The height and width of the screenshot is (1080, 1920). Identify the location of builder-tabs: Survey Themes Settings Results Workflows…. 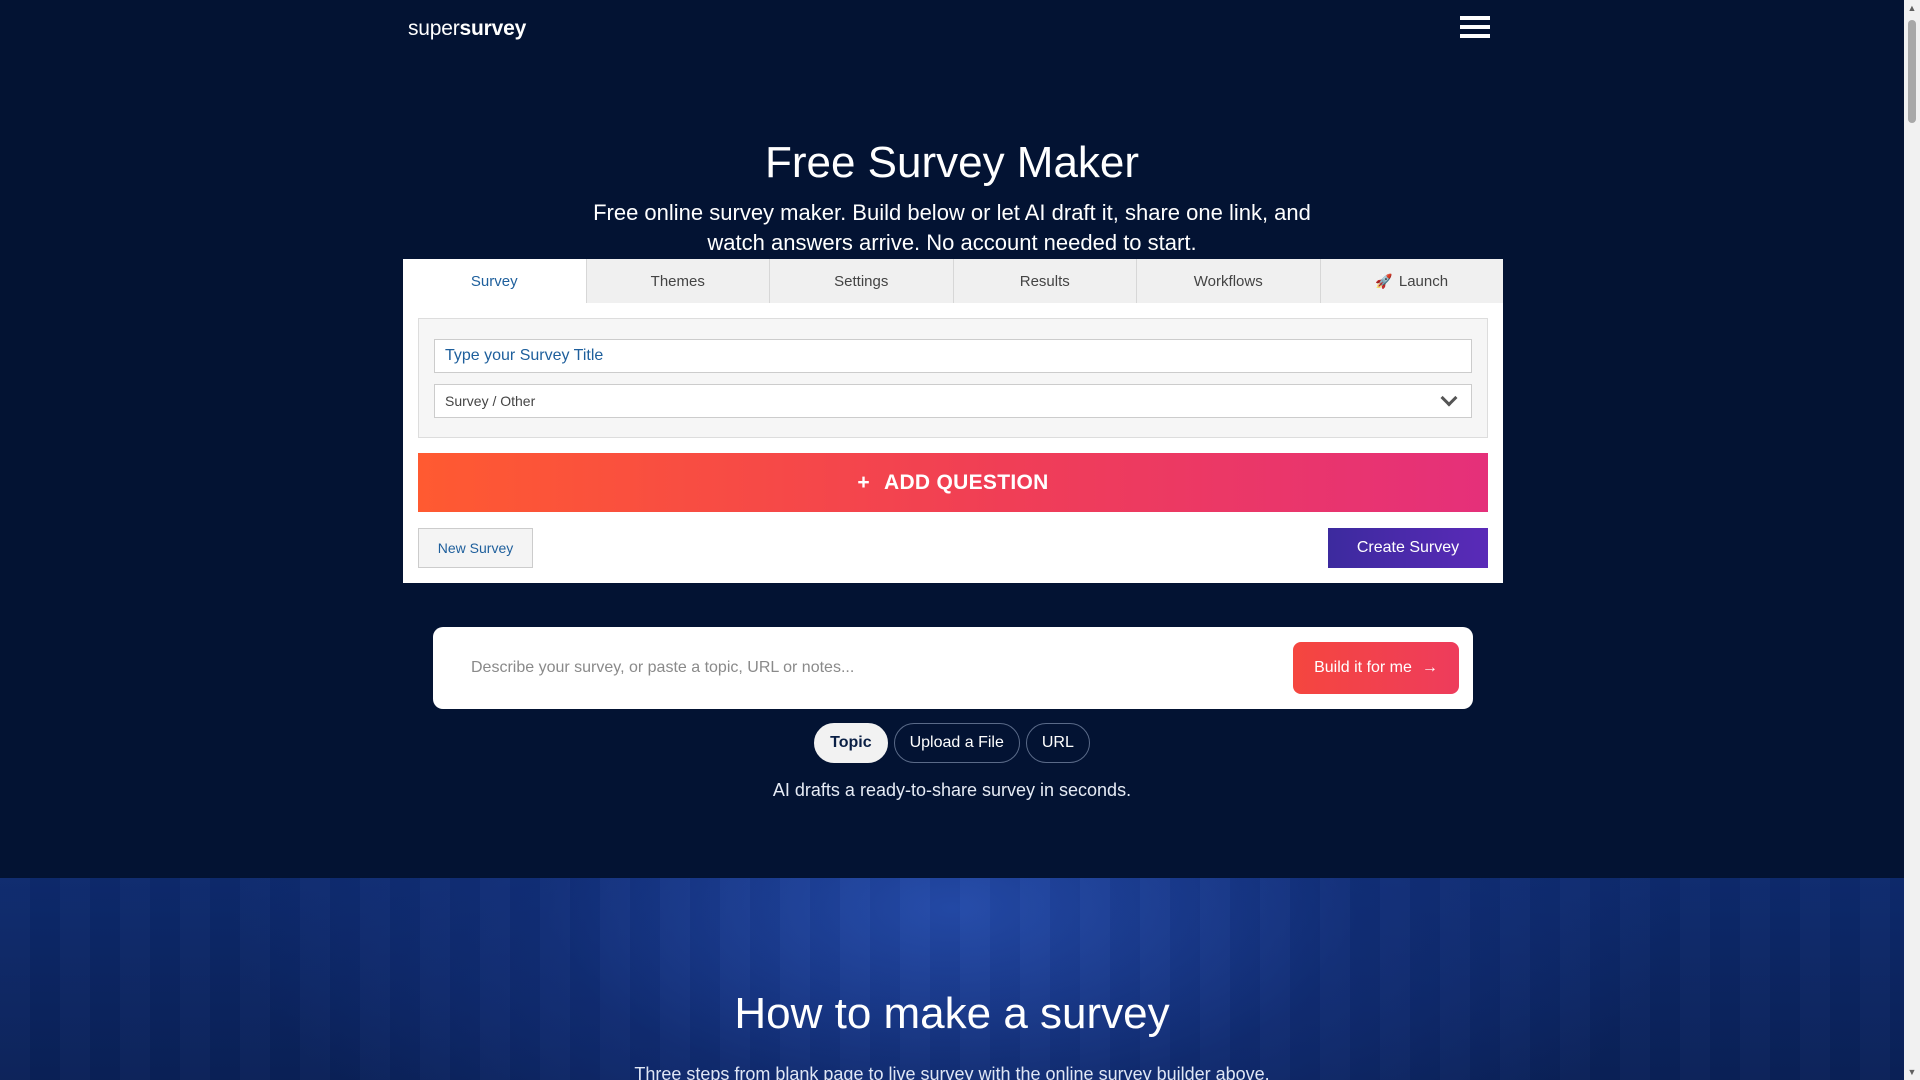
(953, 281).